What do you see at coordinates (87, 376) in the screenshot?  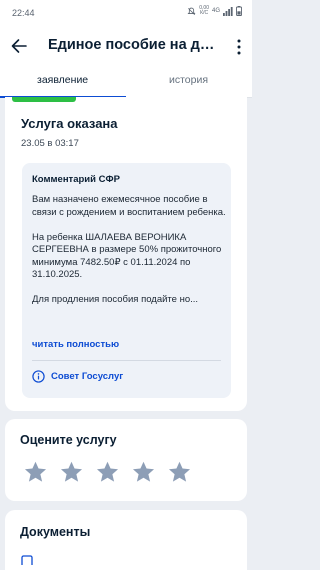 I see `advice-label: Совет Госуслуг` at bounding box center [87, 376].